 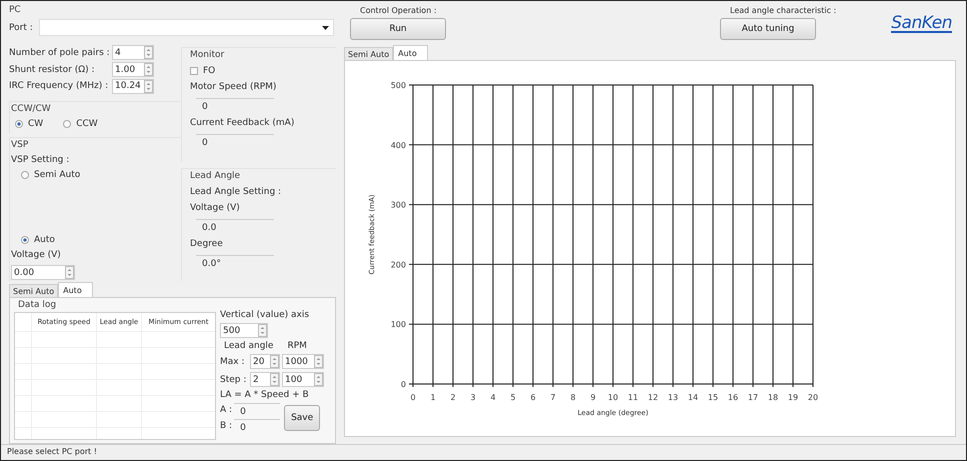 What do you see at coordinates (453, 397) in the screenshot?
I see `axis-tick-label: 2` at bounding box center [453, 397].